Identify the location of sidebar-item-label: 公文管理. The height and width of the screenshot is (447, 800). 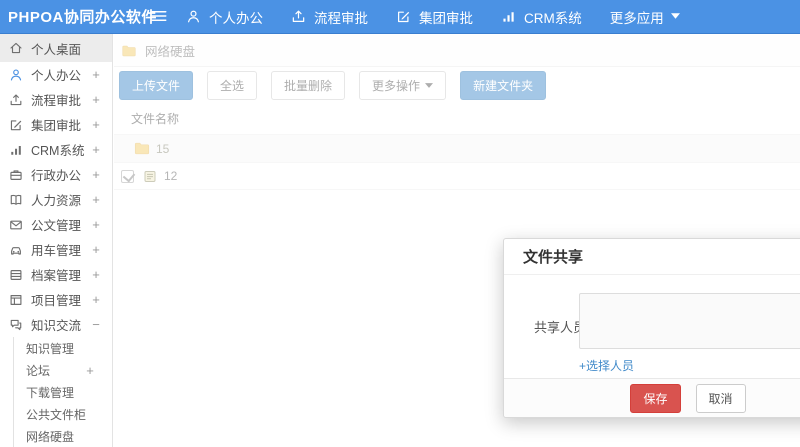
(56, 226).